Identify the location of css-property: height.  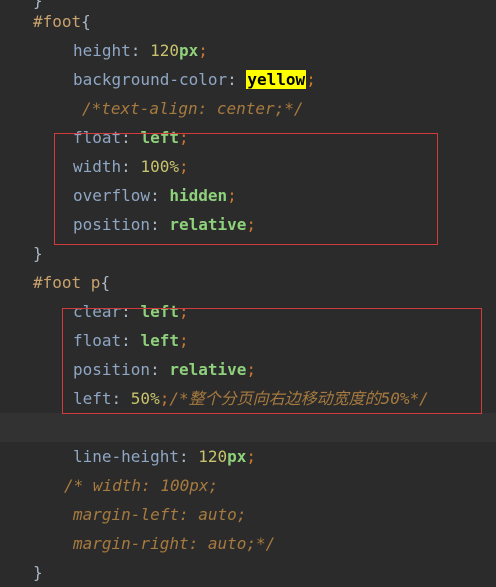
(102, 50).